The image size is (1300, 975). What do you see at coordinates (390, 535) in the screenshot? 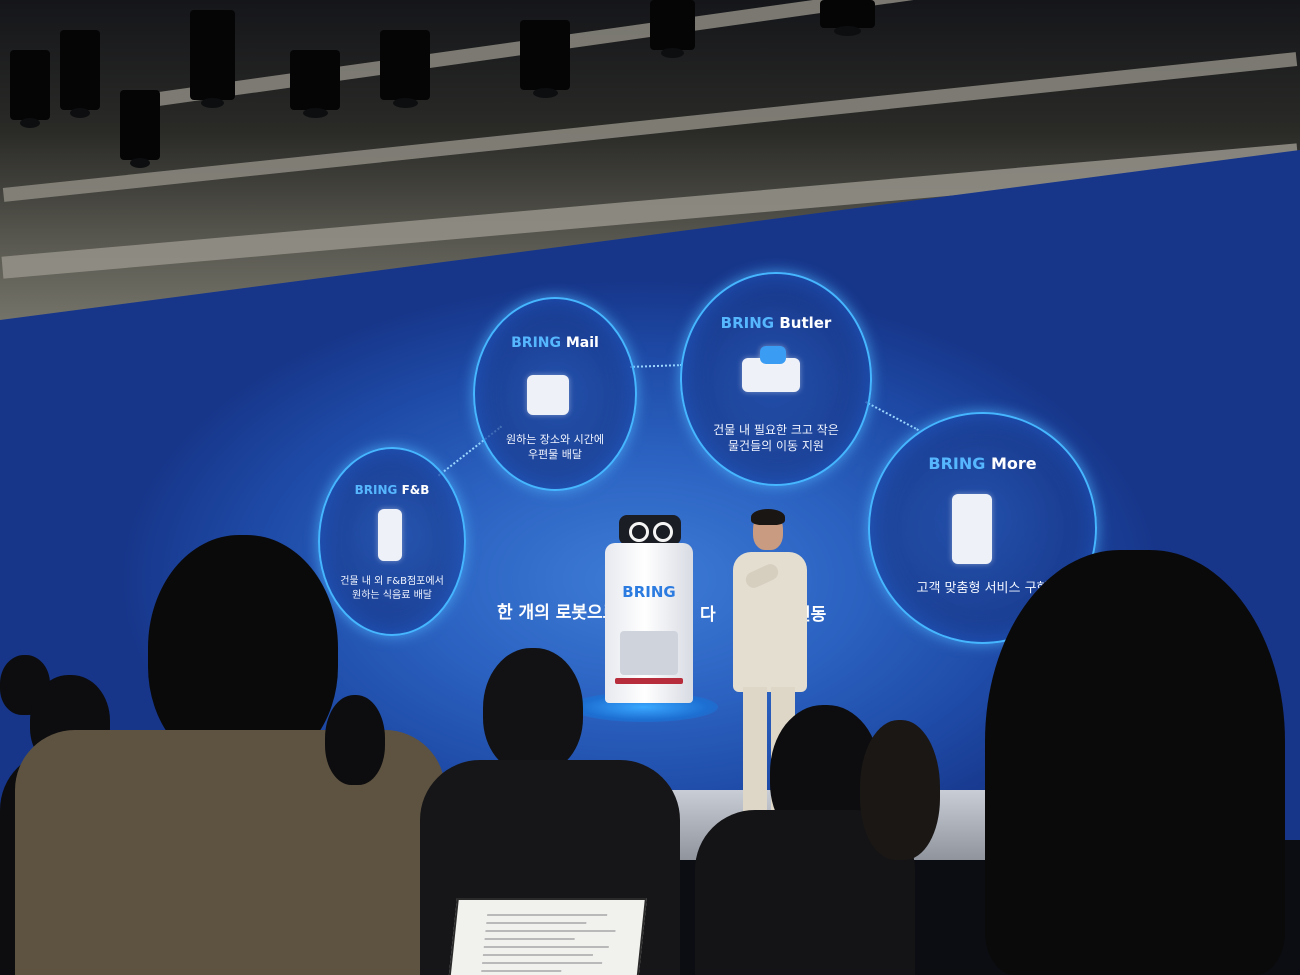
I see `fnb-robot-icon` at bounding box center [390, 535].